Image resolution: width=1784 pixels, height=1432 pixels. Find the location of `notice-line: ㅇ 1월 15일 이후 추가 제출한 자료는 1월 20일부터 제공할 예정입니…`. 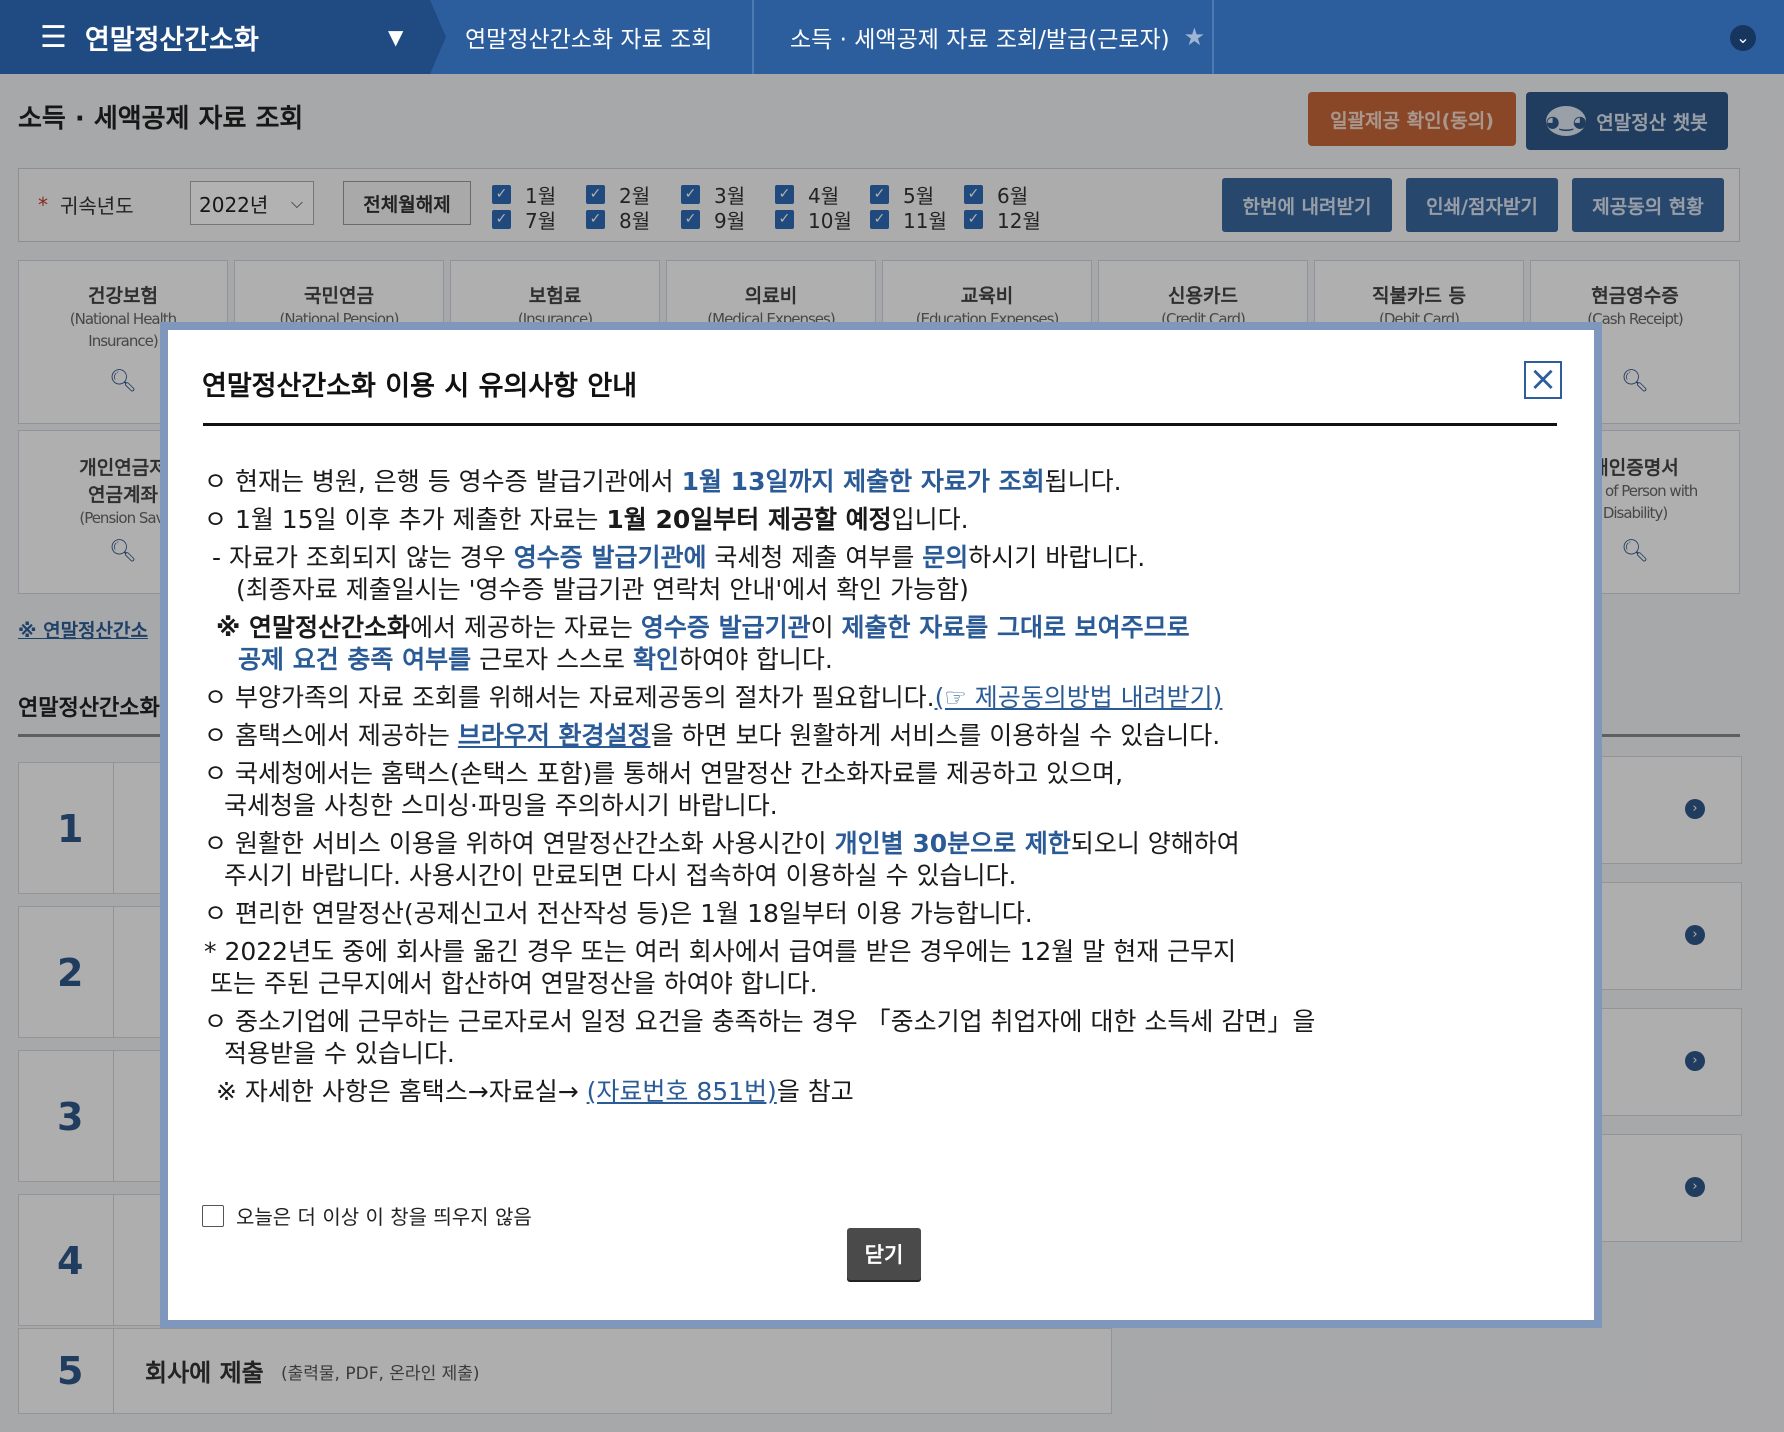

notice-line: ㅇ 1월 15일 이후 추가 제출한 자료는 1월 20일부터 제공할 예정입니… is located at coordinates (586, 519).